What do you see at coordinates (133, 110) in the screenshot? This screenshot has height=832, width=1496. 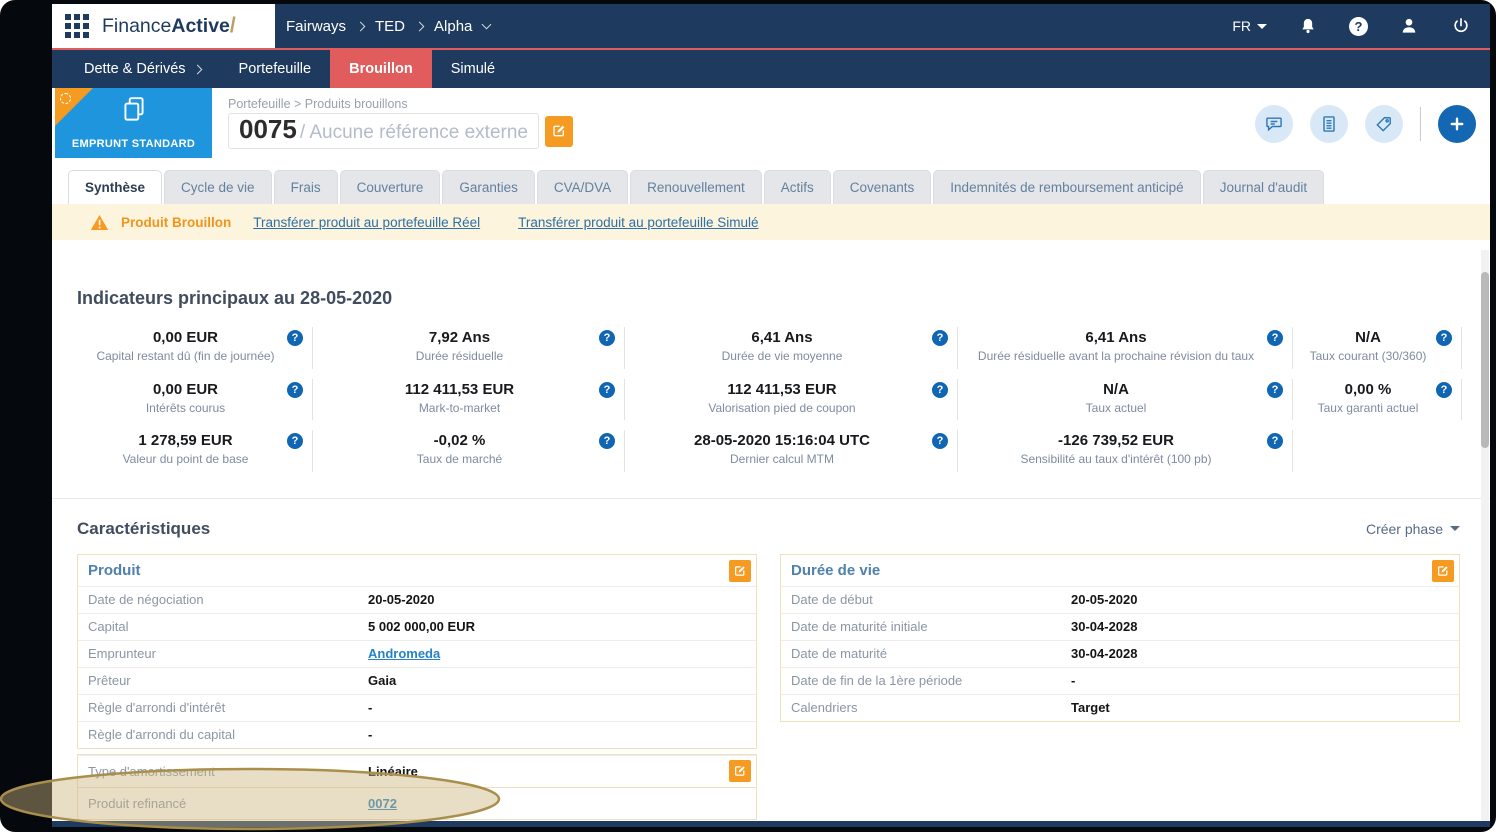 I see `documents-icon` at bounding box center [133, 110].